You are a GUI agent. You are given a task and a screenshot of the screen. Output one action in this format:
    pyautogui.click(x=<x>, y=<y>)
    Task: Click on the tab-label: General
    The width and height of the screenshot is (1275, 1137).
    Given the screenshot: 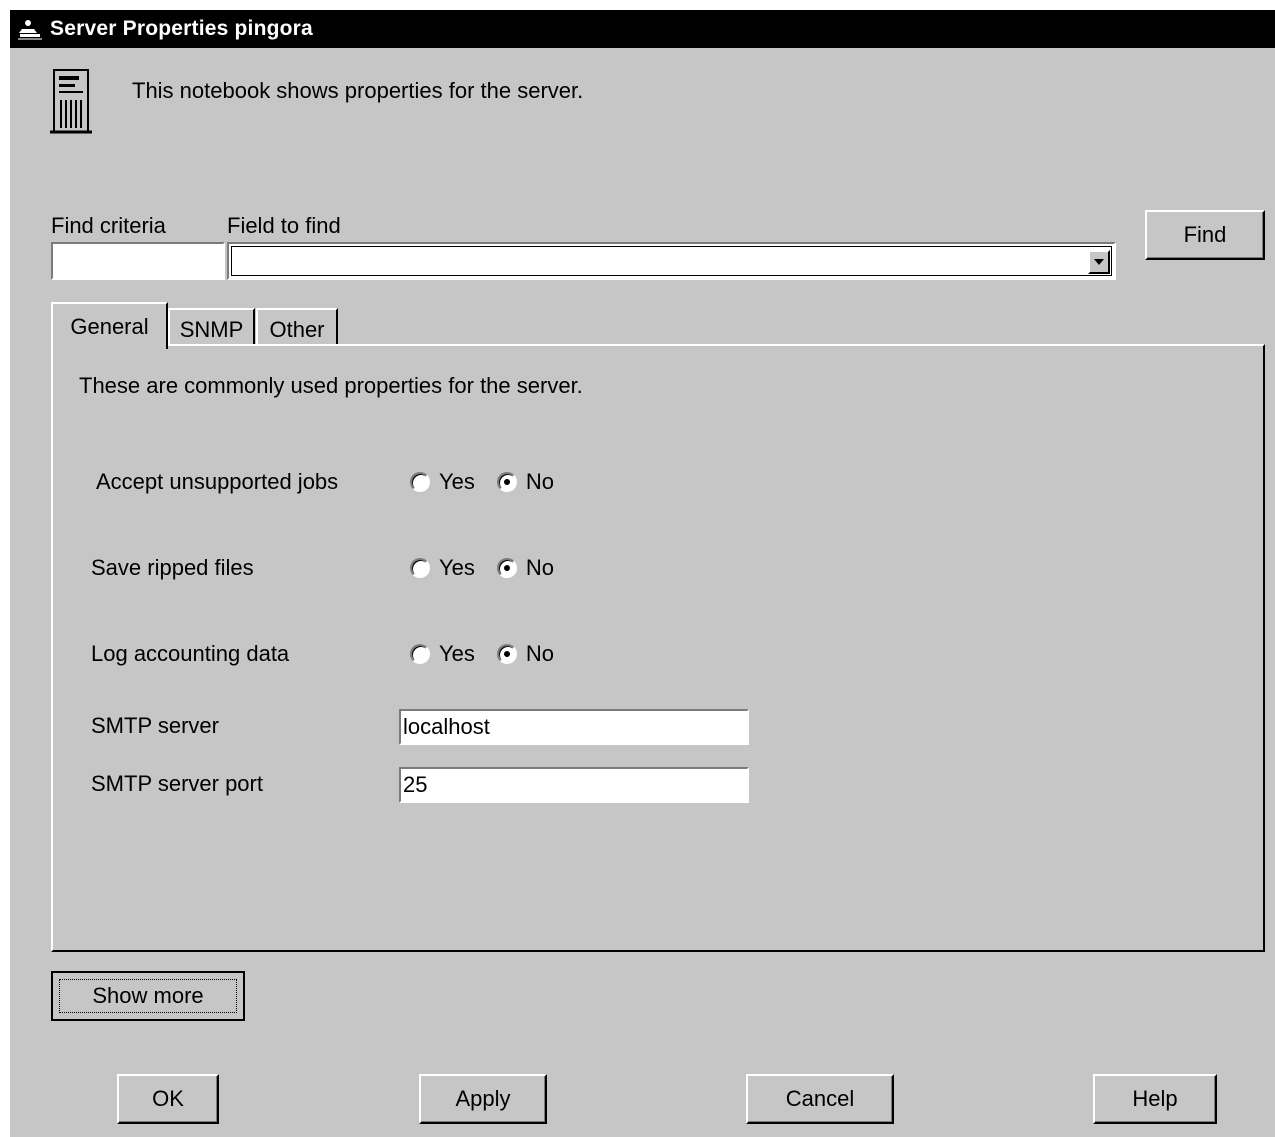 What is the action you would take?
    pyautogui.click(x=109, y=326)
    